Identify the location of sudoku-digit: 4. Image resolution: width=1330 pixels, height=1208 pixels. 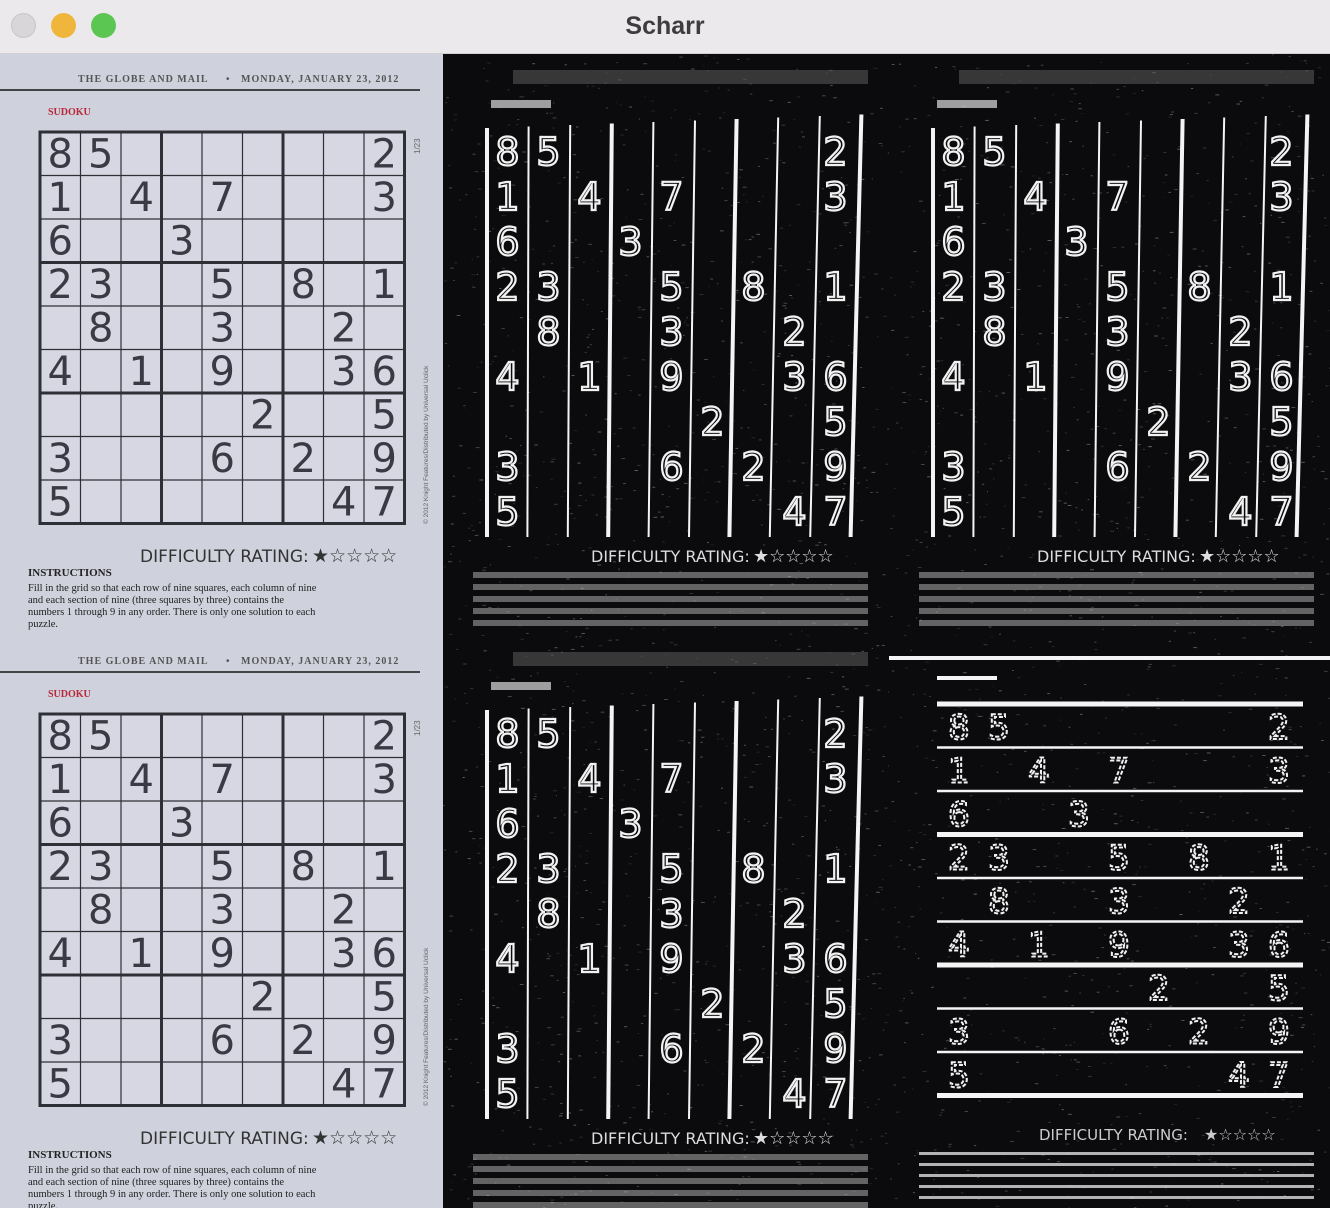
(141, 198).